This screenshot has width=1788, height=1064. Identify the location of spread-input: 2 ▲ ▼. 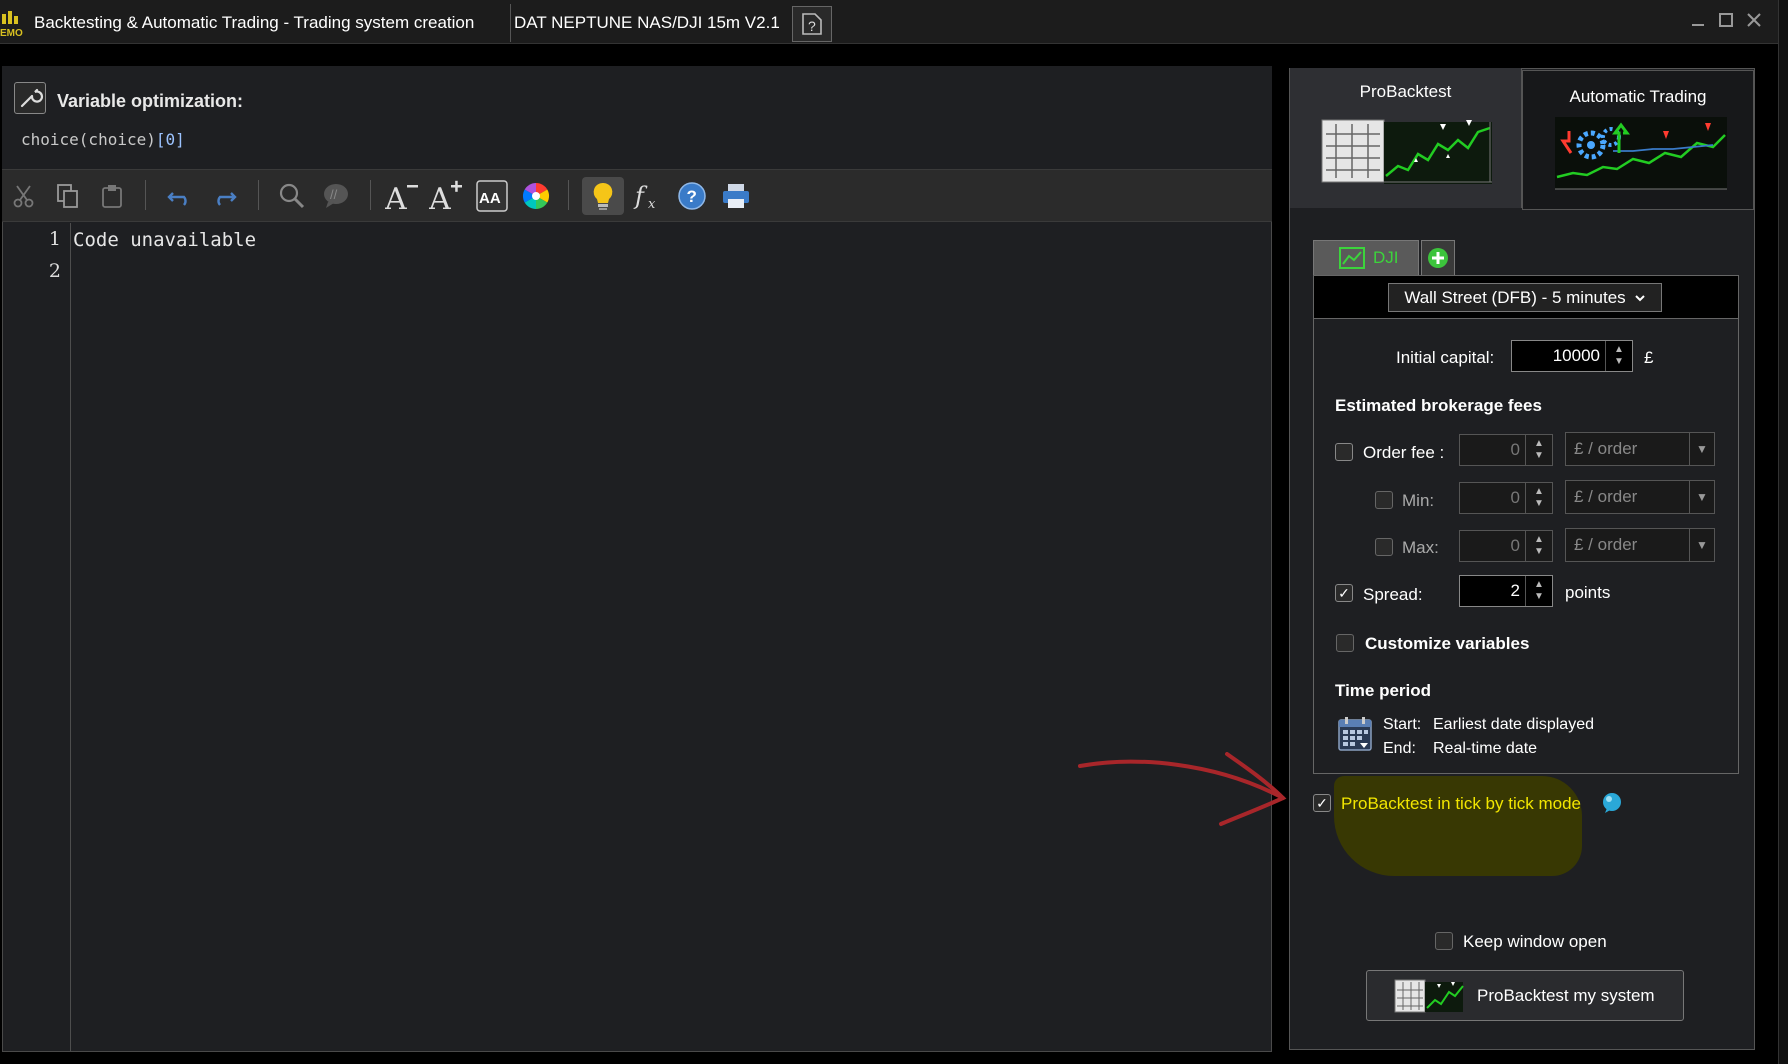
(1506, 591).